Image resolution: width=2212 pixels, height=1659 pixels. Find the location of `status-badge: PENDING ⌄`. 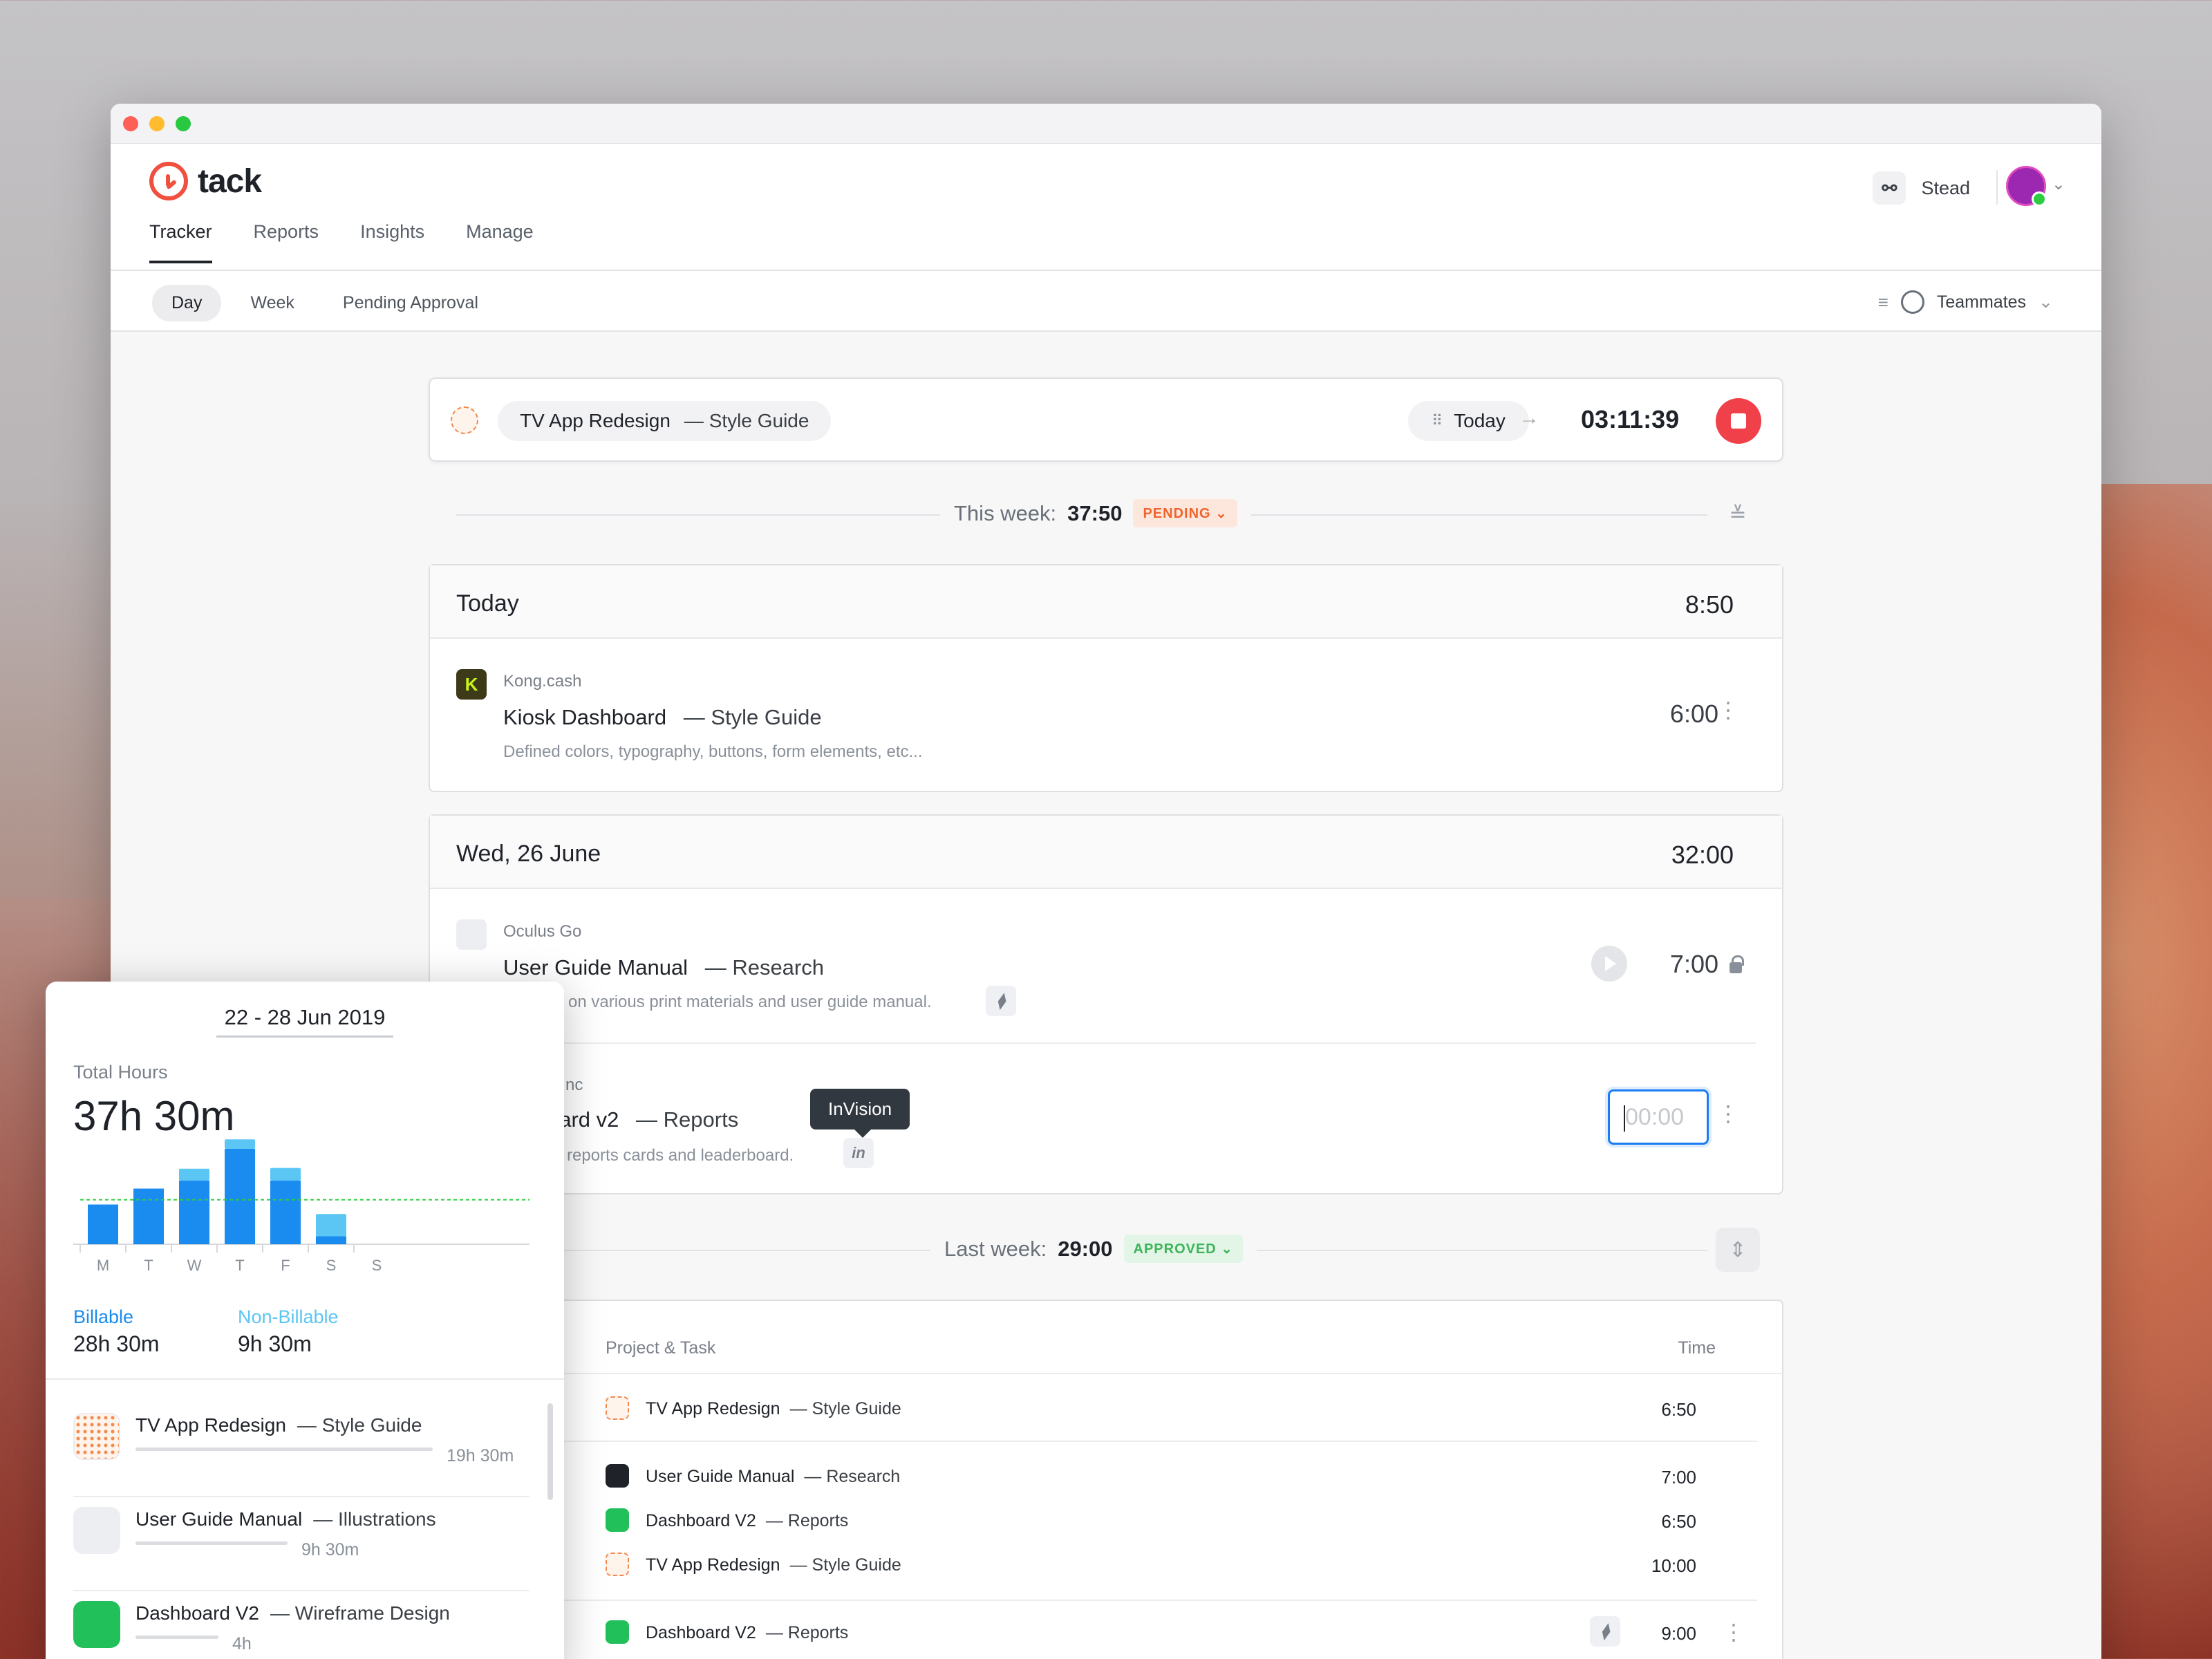

status-badge: PENDING ⌄ is located at coordinates (1185, 513).